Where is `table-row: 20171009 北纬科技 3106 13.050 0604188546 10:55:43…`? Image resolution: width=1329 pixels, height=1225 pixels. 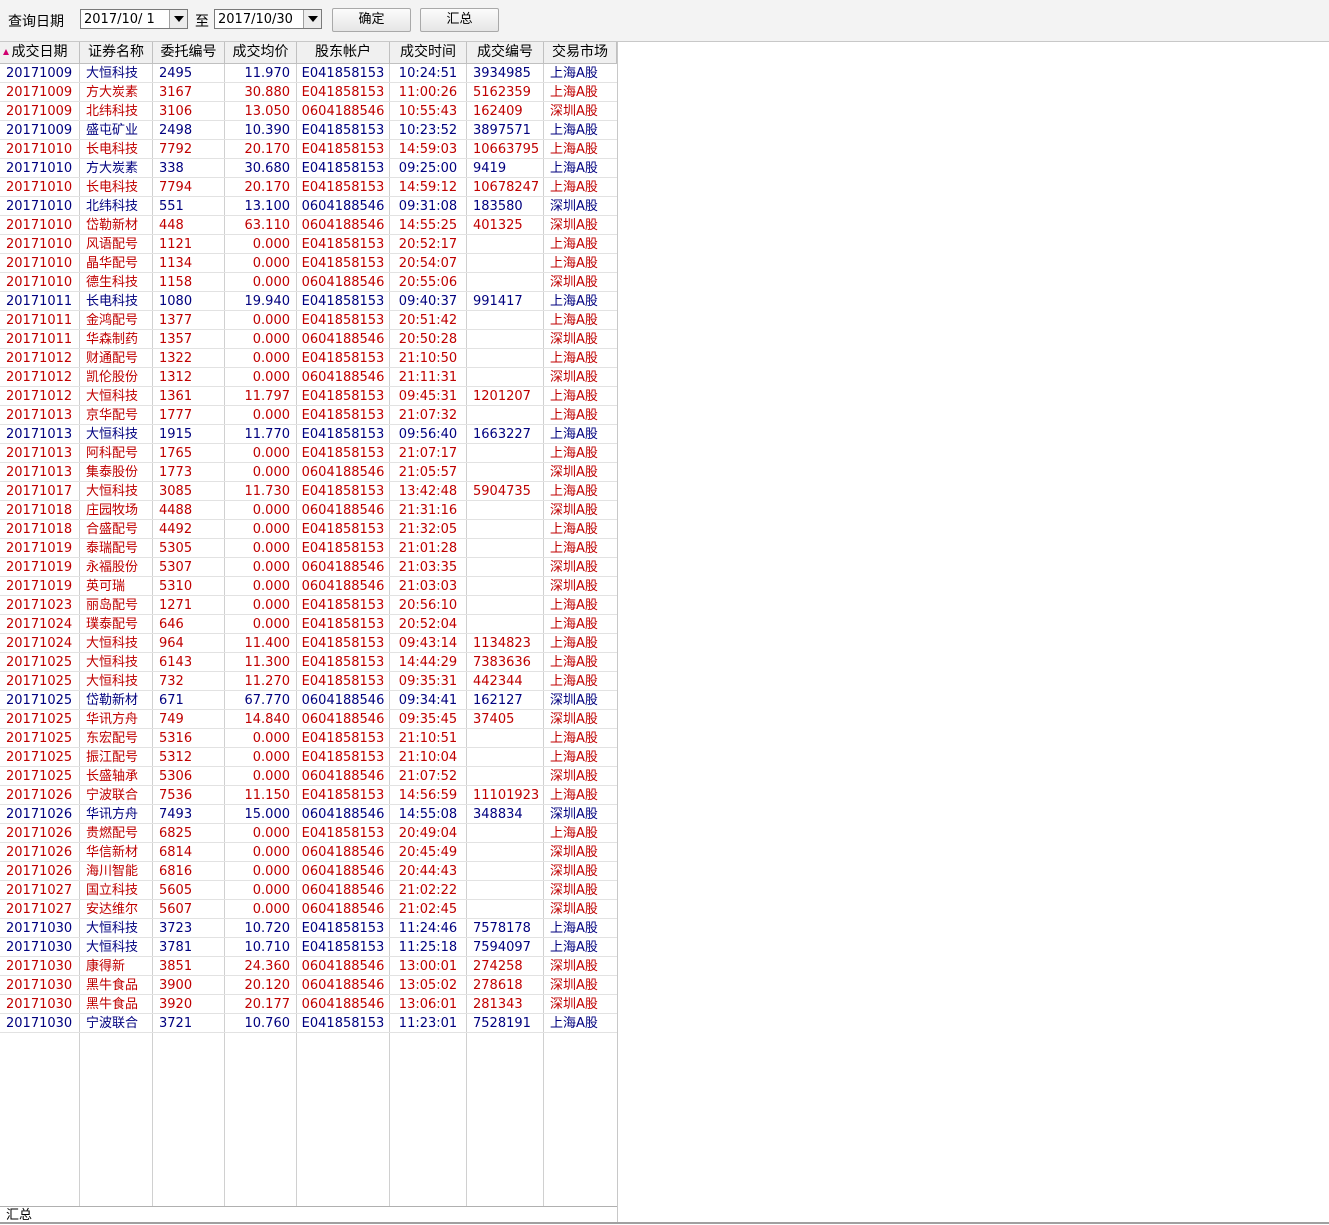 table-row: 20171009 北纬科技 3106 13.050 0604188546 10:55:43… is located at coordinates (308, 111).